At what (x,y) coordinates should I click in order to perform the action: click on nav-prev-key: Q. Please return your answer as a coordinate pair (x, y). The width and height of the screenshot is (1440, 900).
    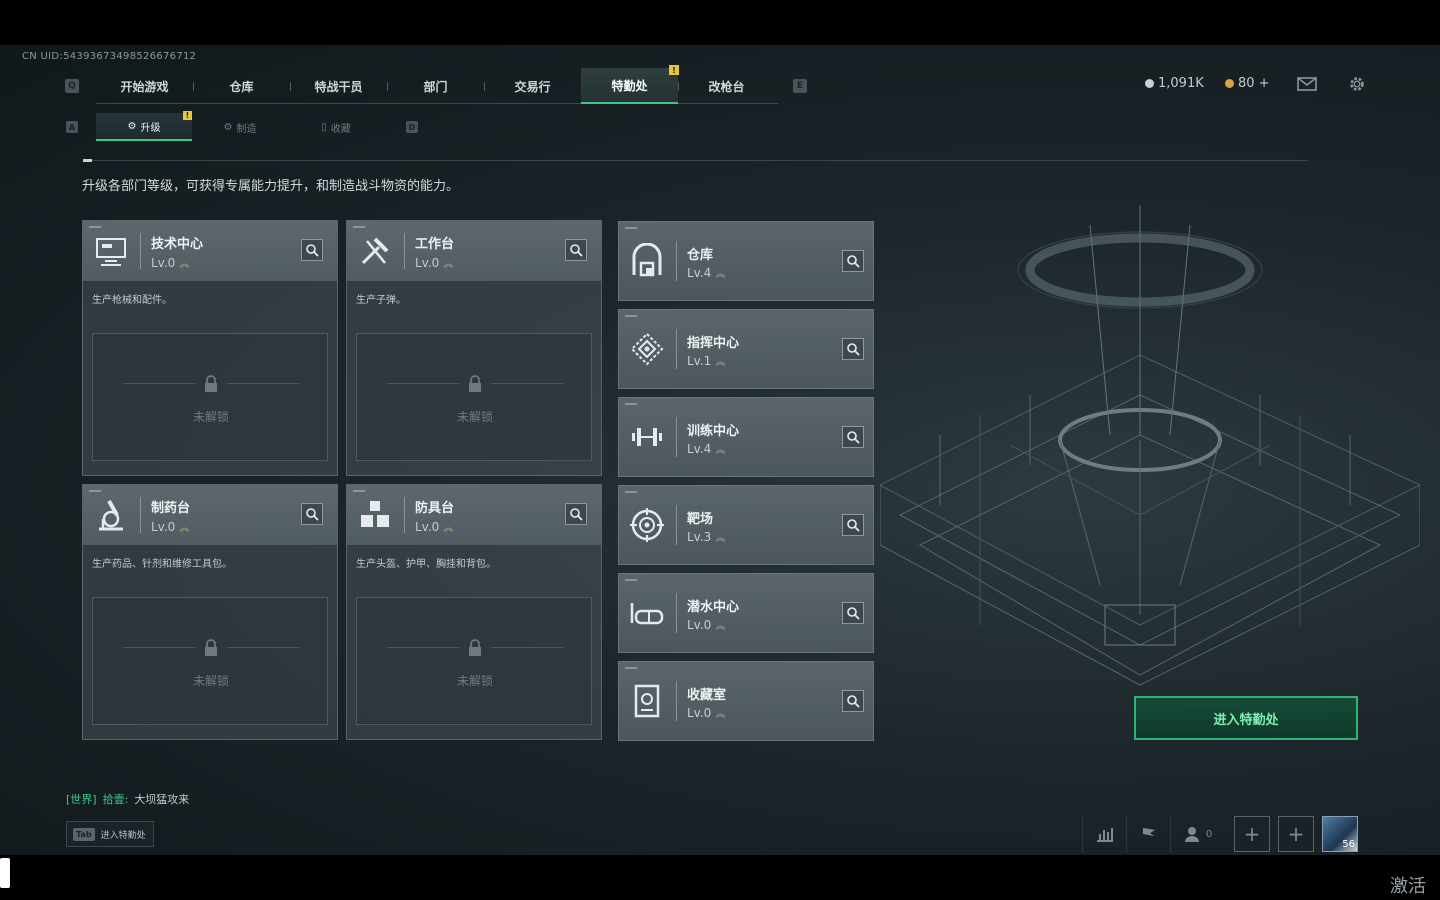
    Looking at the image, I should click on (72, 86).